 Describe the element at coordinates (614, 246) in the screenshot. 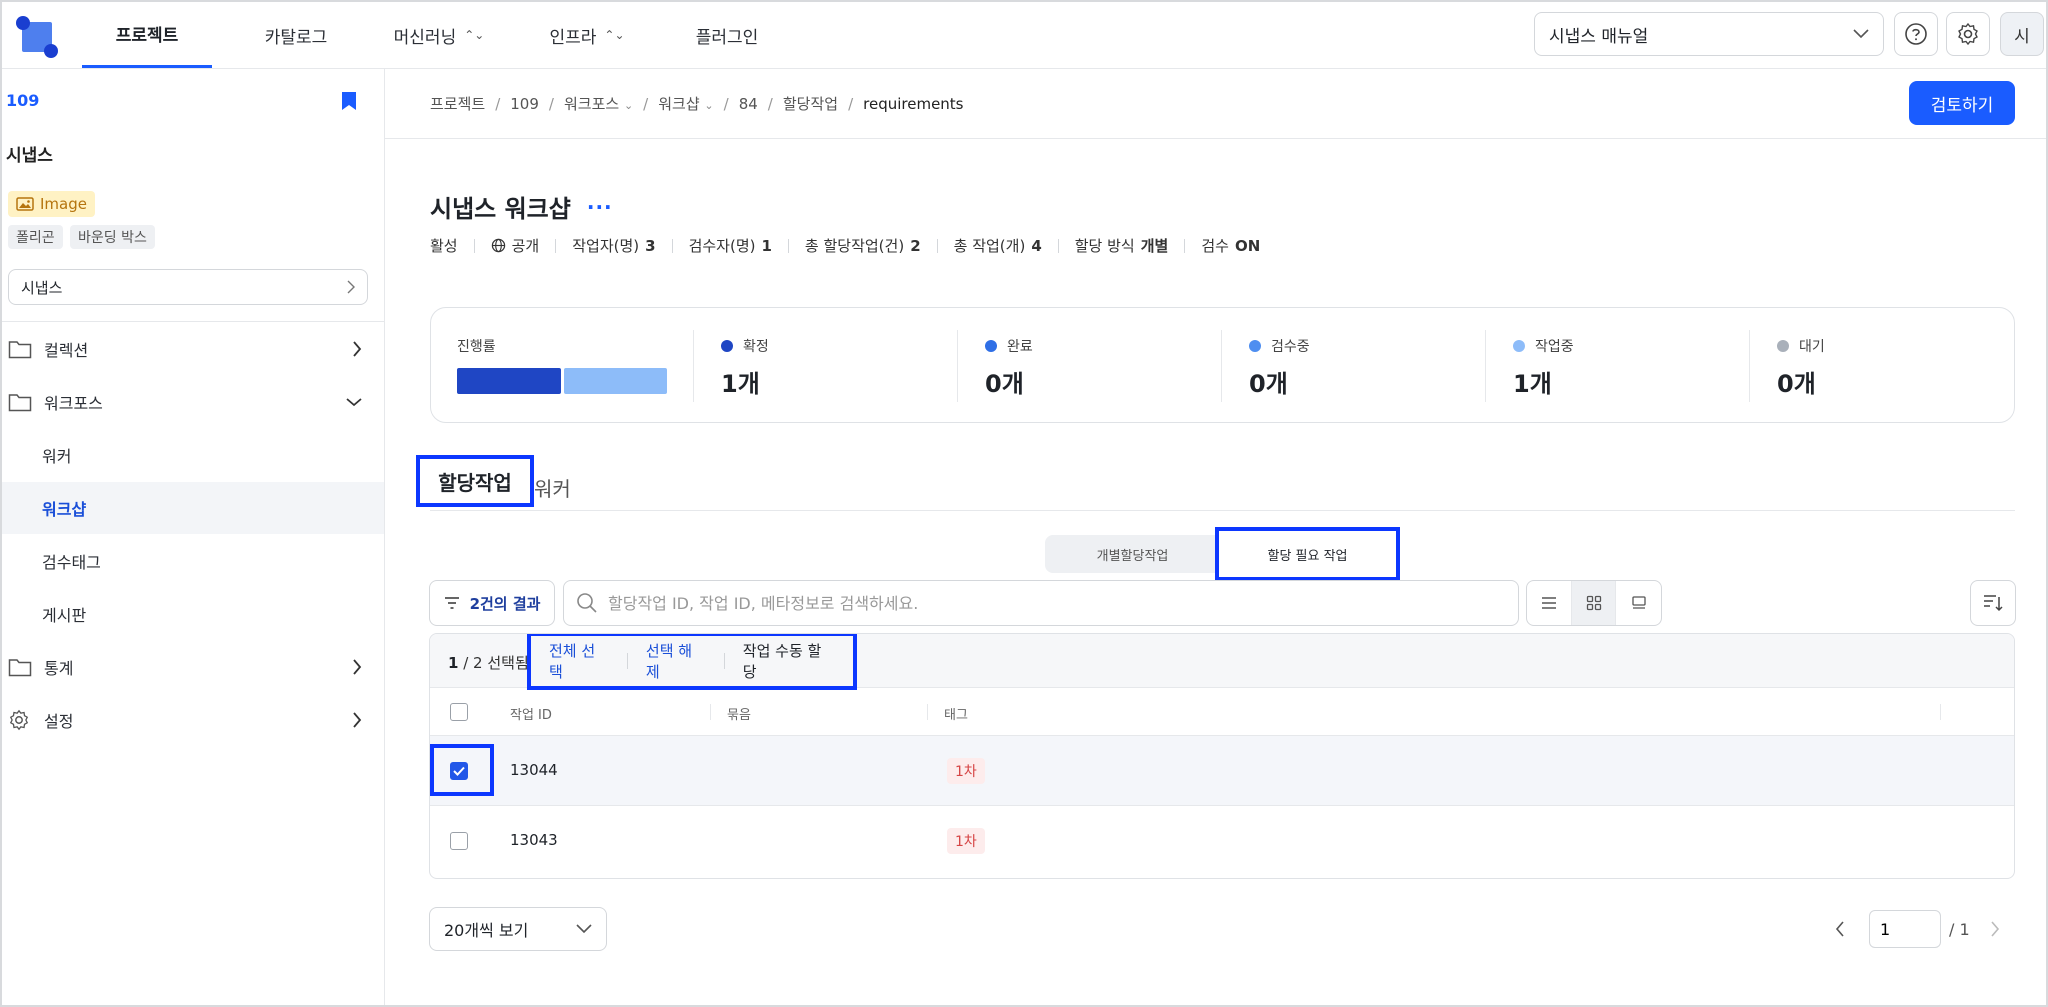

I see `meta-workers: 작업자(명) 3` at that location.